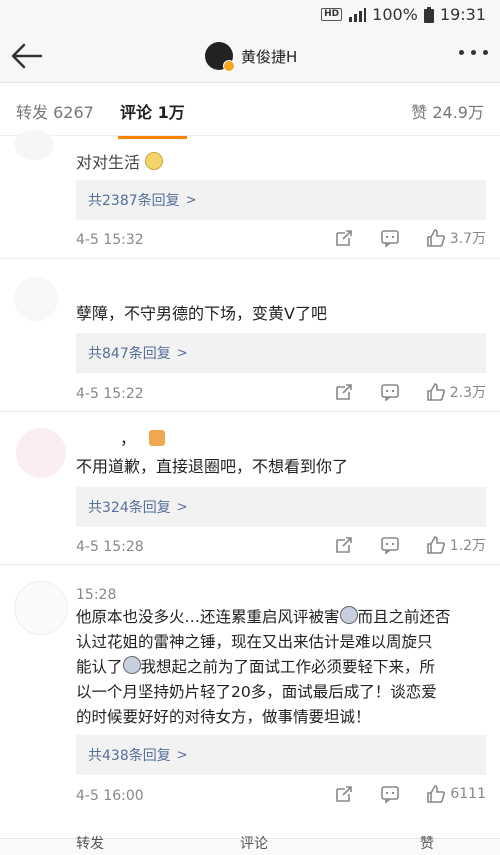 The image size is (500, 855). What do you see at coordinates (110, 796) in the screenshot?
I see `comment-time: 4-5 16:00` at bounding box center [110, 796].